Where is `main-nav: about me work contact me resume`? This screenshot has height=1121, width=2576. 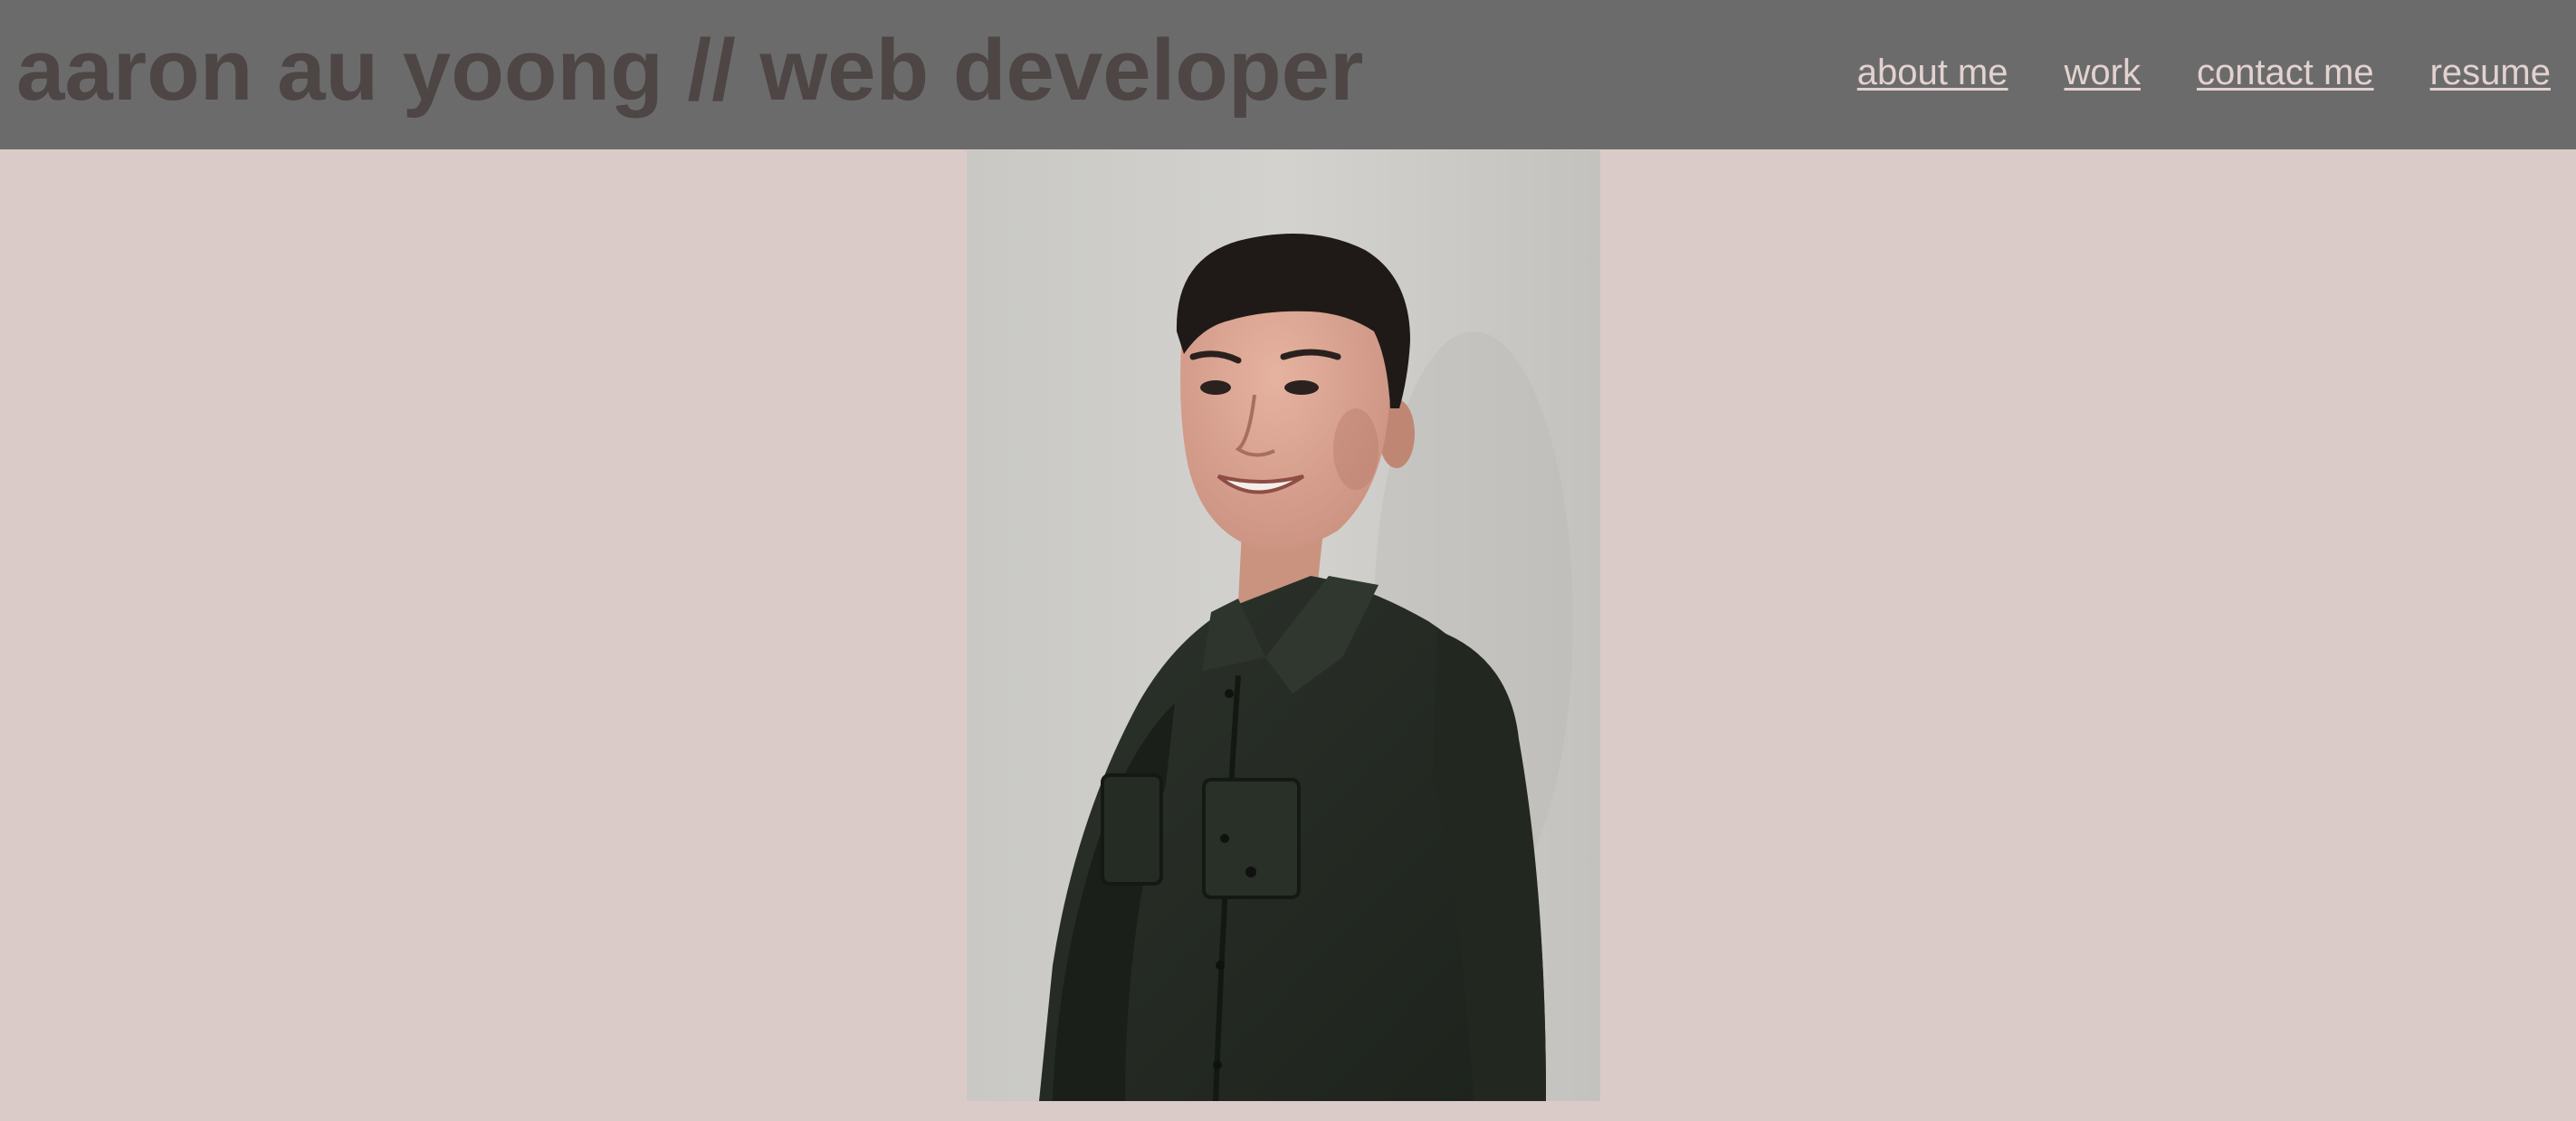 main-nav: about me work contact me resume is located at coordinates (2204, 72).